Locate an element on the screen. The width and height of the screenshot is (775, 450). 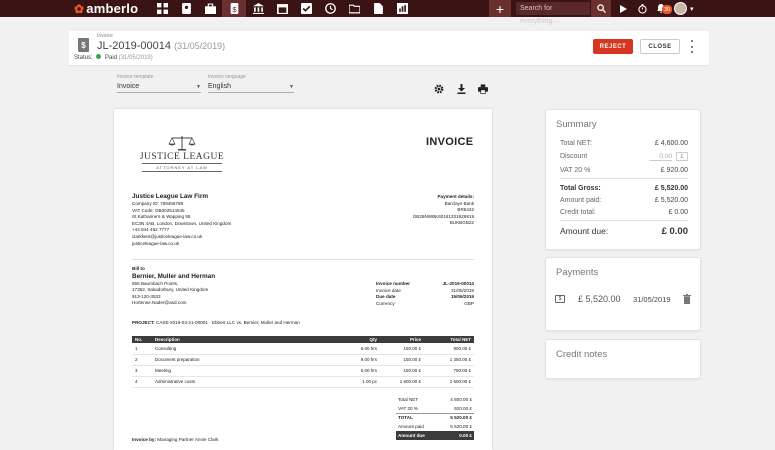
client-address-line2: 17352, Sakadorbury, United Kingdom is located at coordinates (170, 290).